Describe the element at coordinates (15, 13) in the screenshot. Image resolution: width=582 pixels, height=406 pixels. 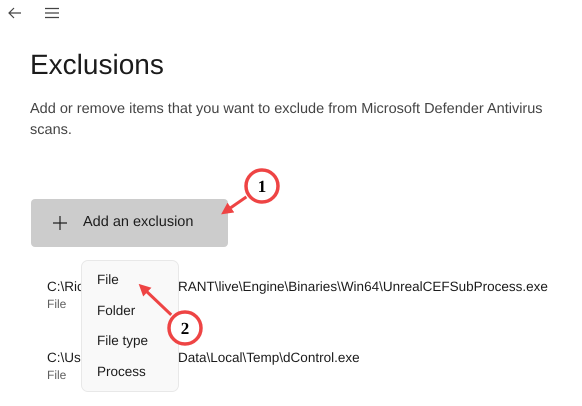
I see `back-icon` at that location.